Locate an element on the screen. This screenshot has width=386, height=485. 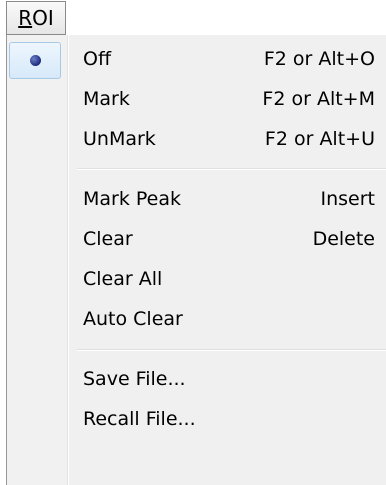
menu-icon-gutter is located at coordinates (37, 260).